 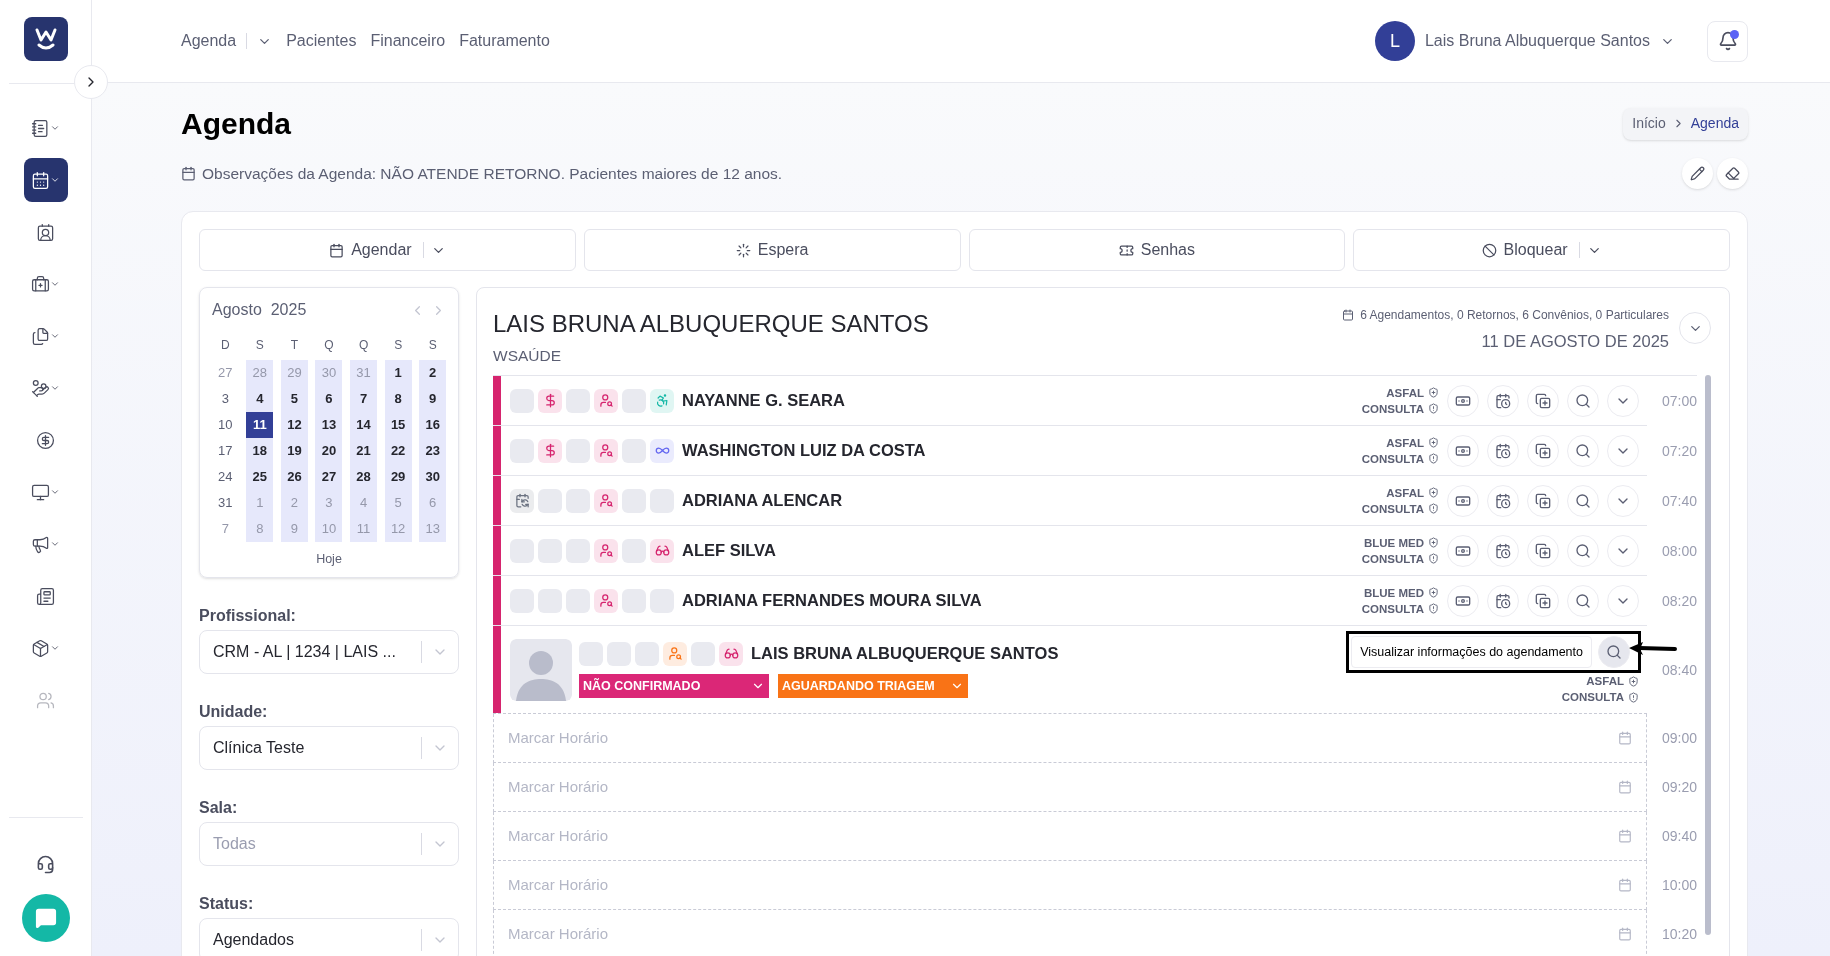 I want to click on appointment-row: NAYANNE G. SEARA ASFAL CONSULTA, so click(x=1070, y=401).